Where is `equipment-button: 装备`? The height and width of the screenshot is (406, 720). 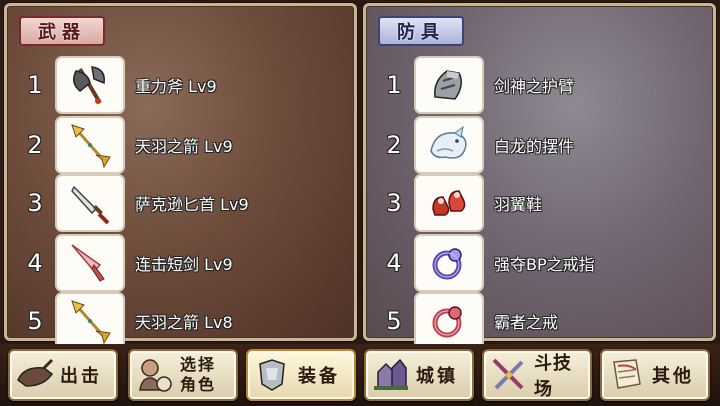
equipment-button: 装备 is located at coordinates (301, 375).